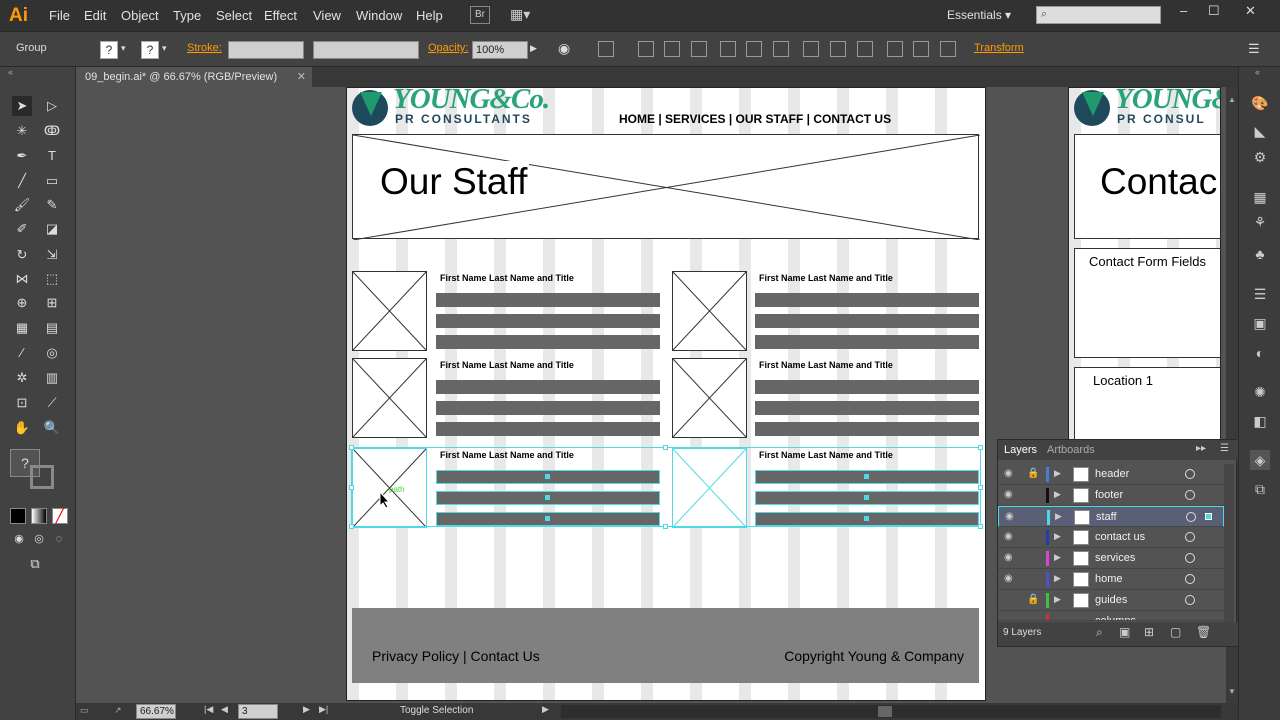  What do you see at coordinates (52, 403) in the screenshot?
I see `slice-tool-icon: ⟋` at bounding box center [52, 403].